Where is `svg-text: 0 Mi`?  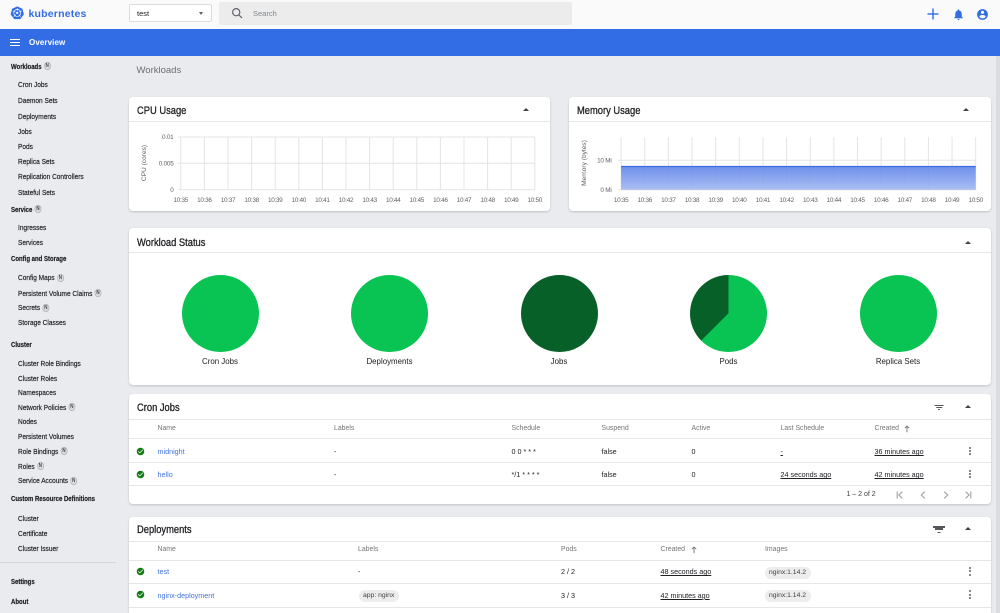 svg-text: 0 Mi is located at coordinates (605, 190).